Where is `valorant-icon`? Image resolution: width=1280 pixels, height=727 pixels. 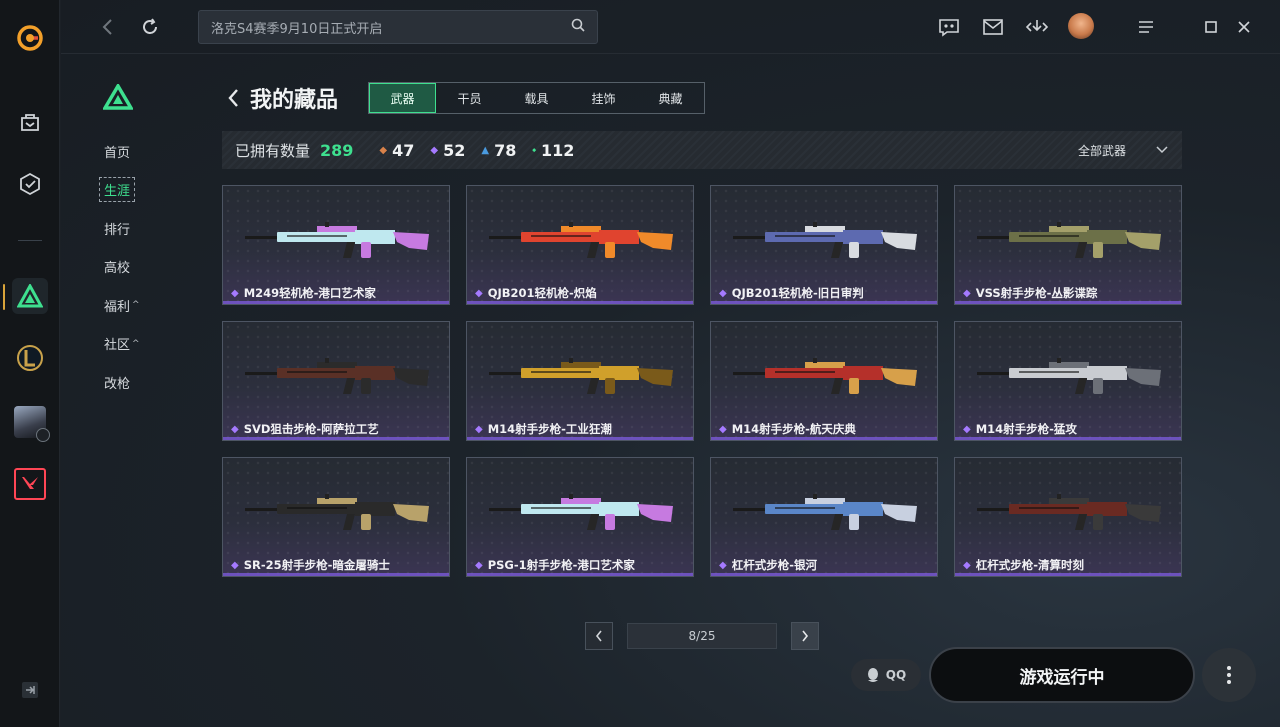 valorant-icon is located at coordinates (30, 484).